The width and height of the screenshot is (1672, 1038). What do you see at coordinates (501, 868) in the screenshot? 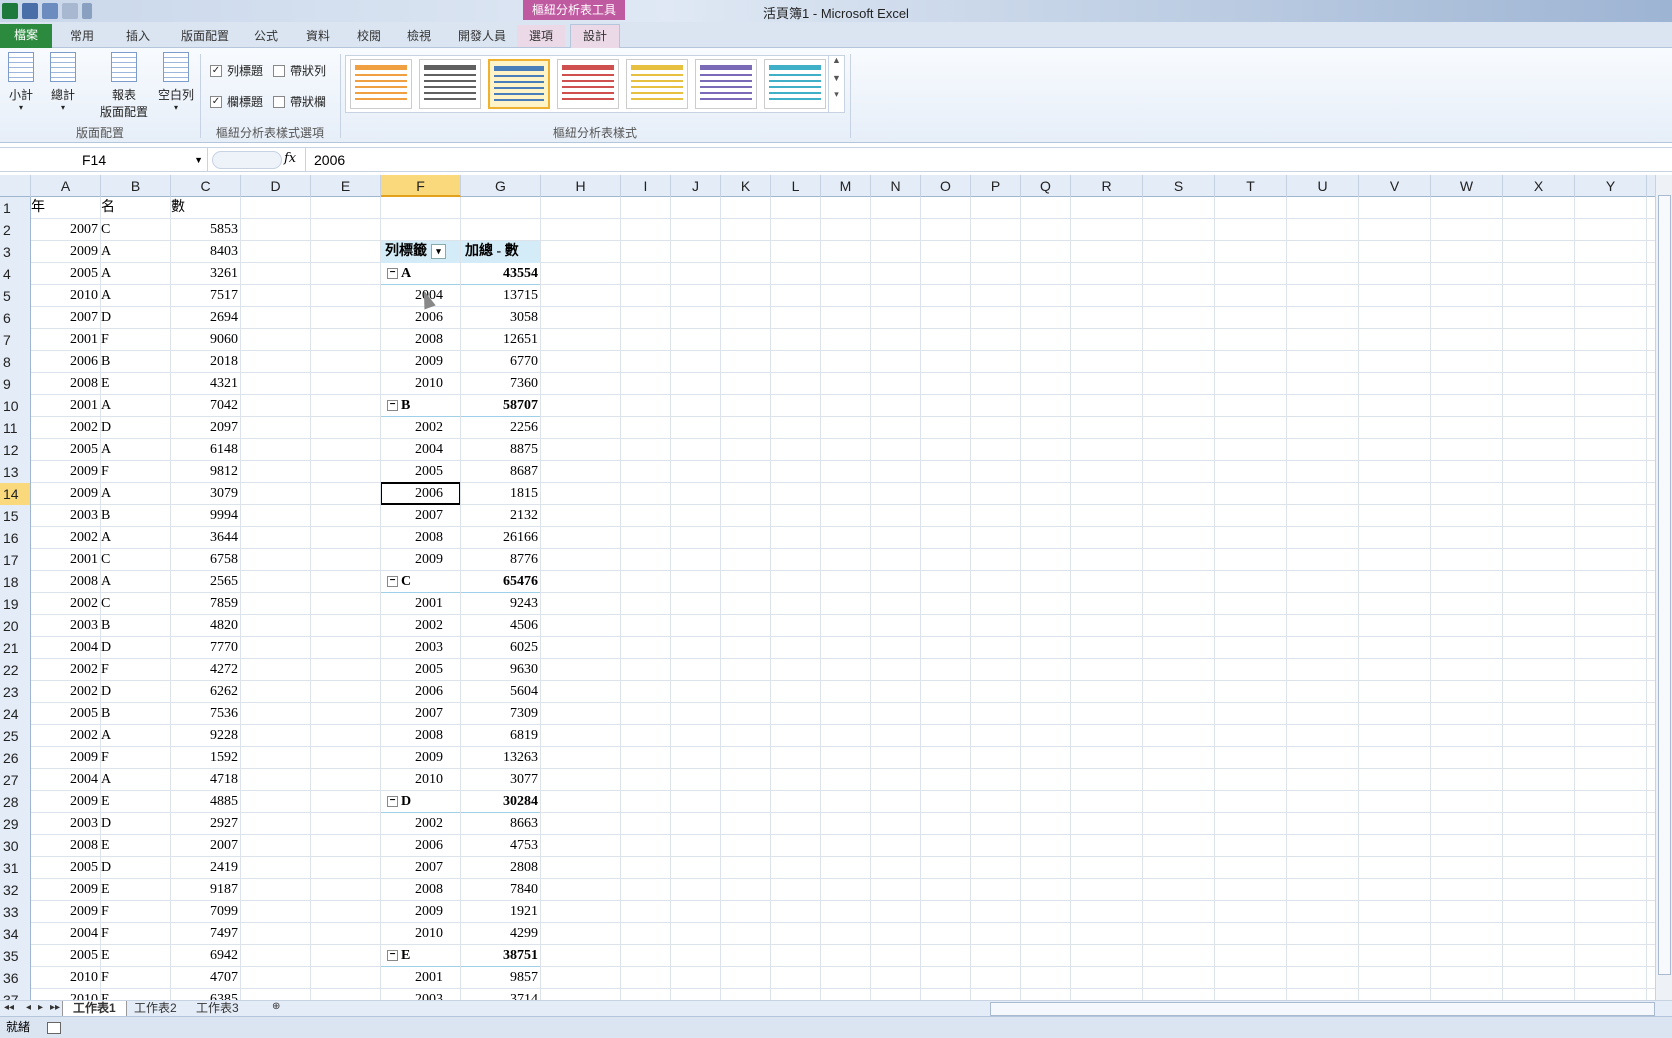
I see `cell: 2808` at bounding box center [501, 868].